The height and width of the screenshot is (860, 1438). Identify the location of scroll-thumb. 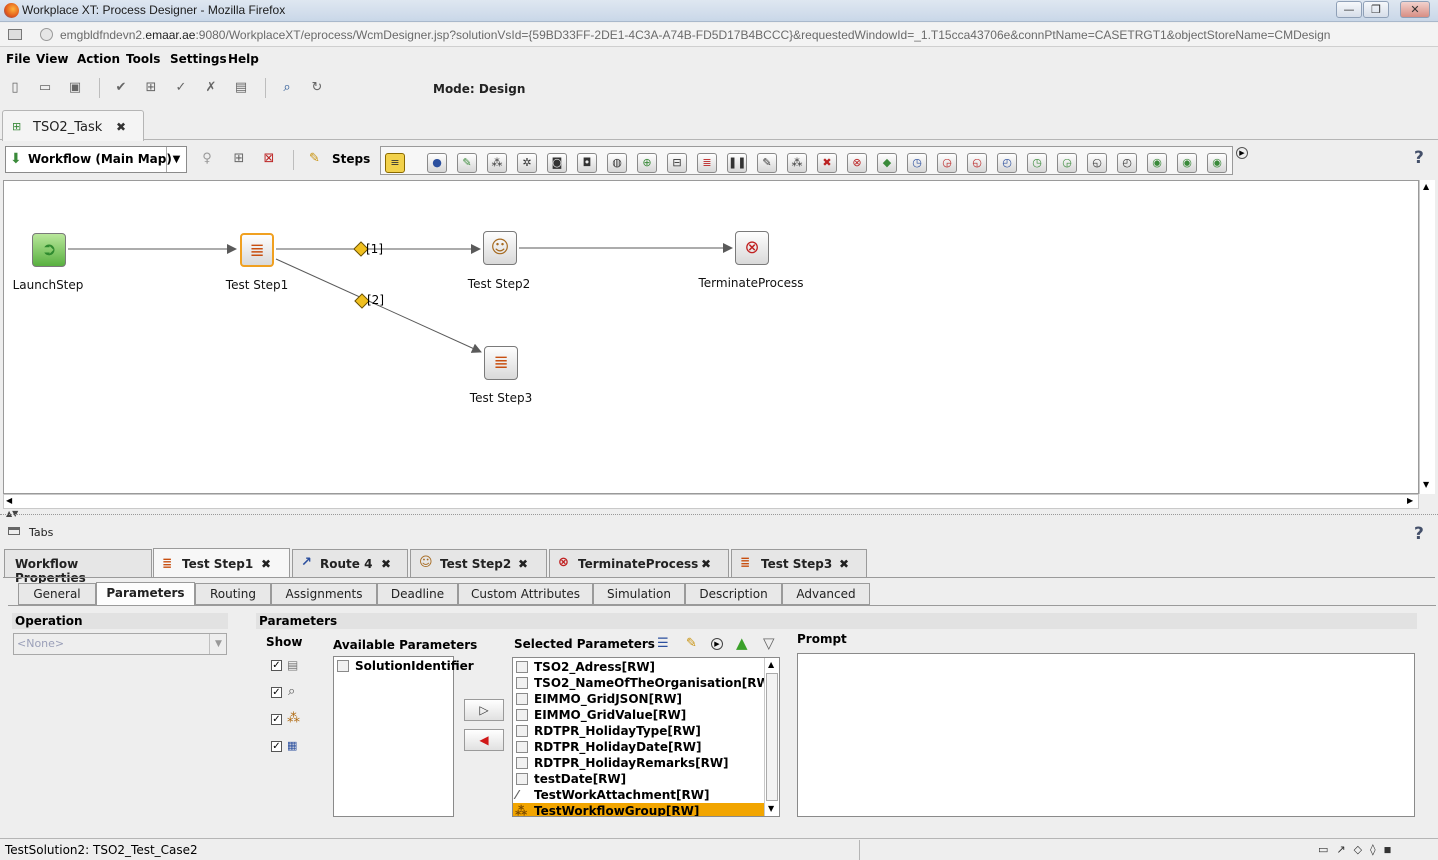
(772, 737).